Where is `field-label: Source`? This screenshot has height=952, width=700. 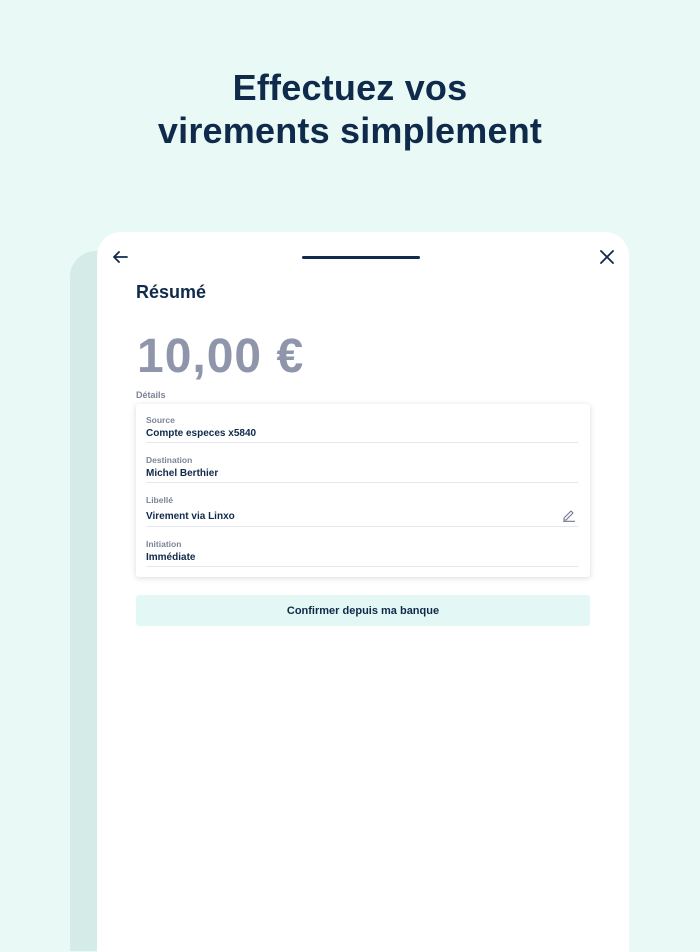
field-label: Source is located at coordinates (160, 420).